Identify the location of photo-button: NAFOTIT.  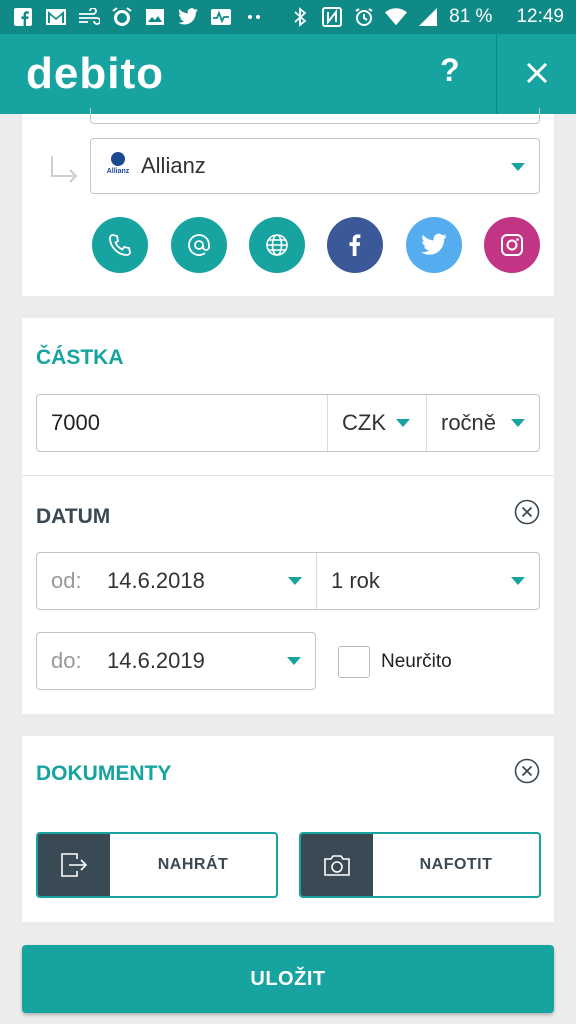
(420, 865).